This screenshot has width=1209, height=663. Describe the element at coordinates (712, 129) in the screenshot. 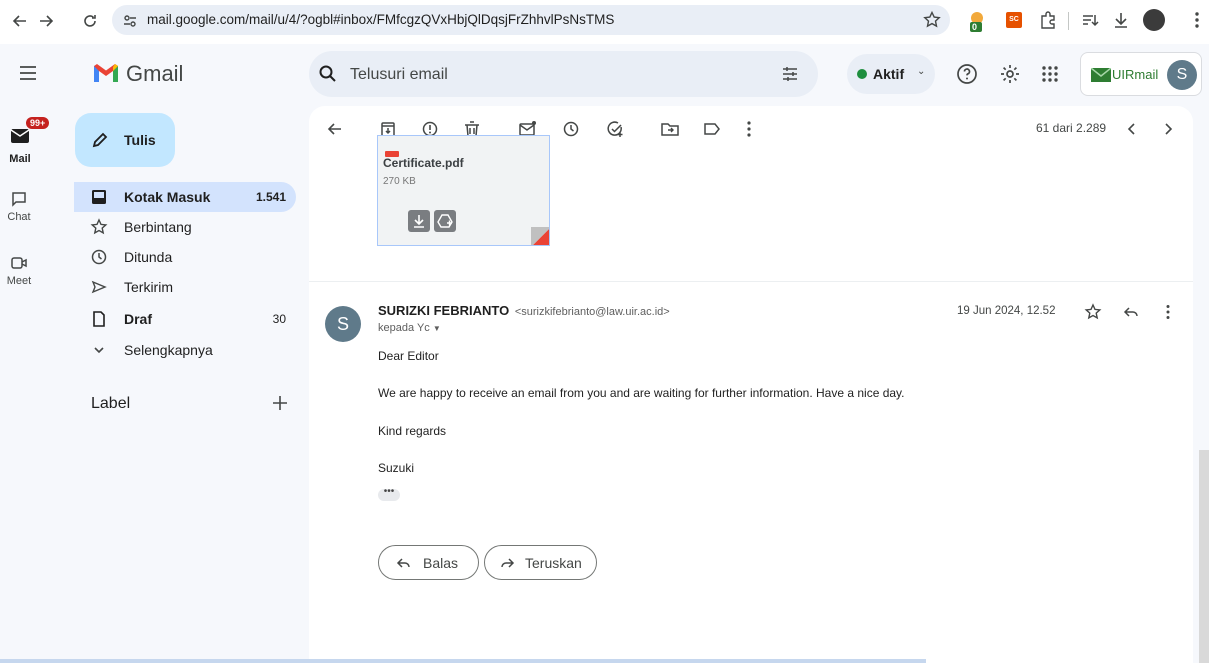

I see `label-icon` at that location.